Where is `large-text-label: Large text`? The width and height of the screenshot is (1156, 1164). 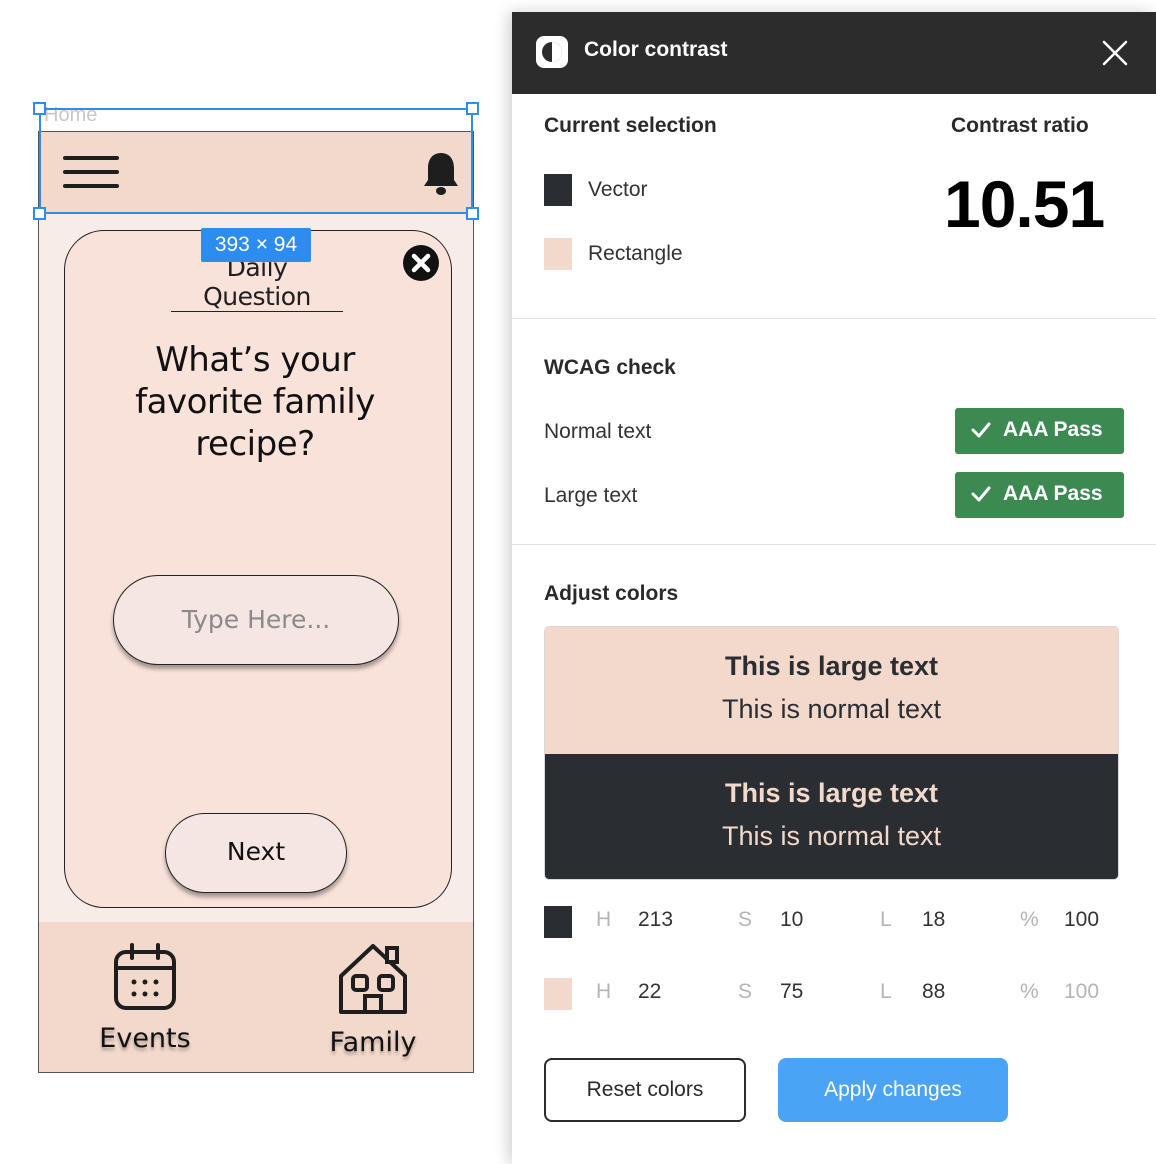 large-text-label: Large text is located at coordinates (591, 495).